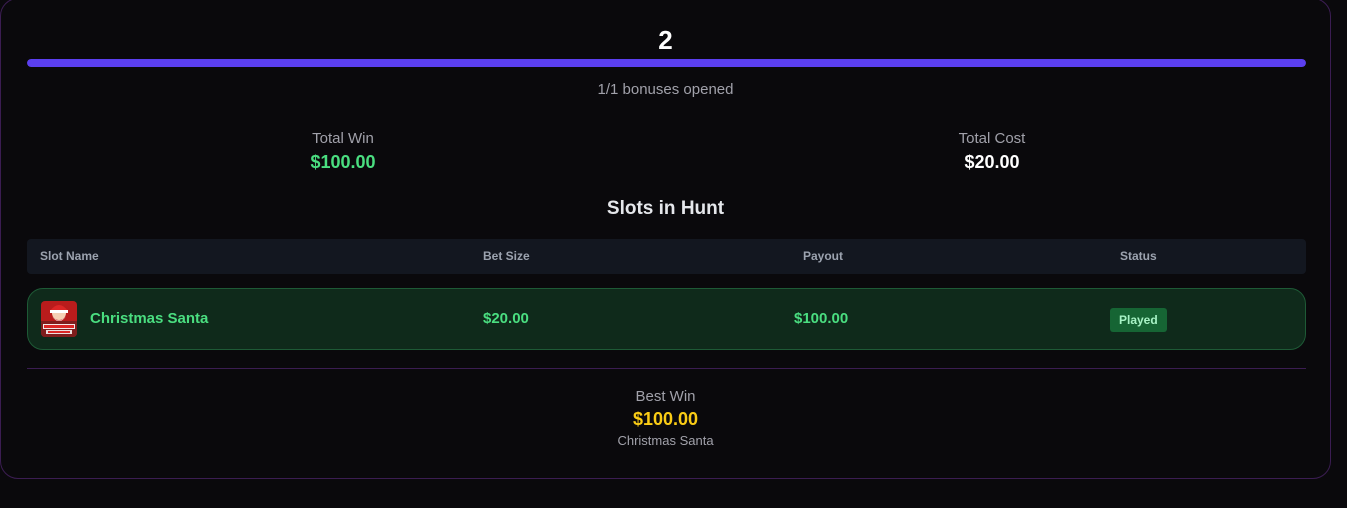  Describe the element at coordinates (665, 40) in the screenshot. I see `hunt-count: 2` at that location.